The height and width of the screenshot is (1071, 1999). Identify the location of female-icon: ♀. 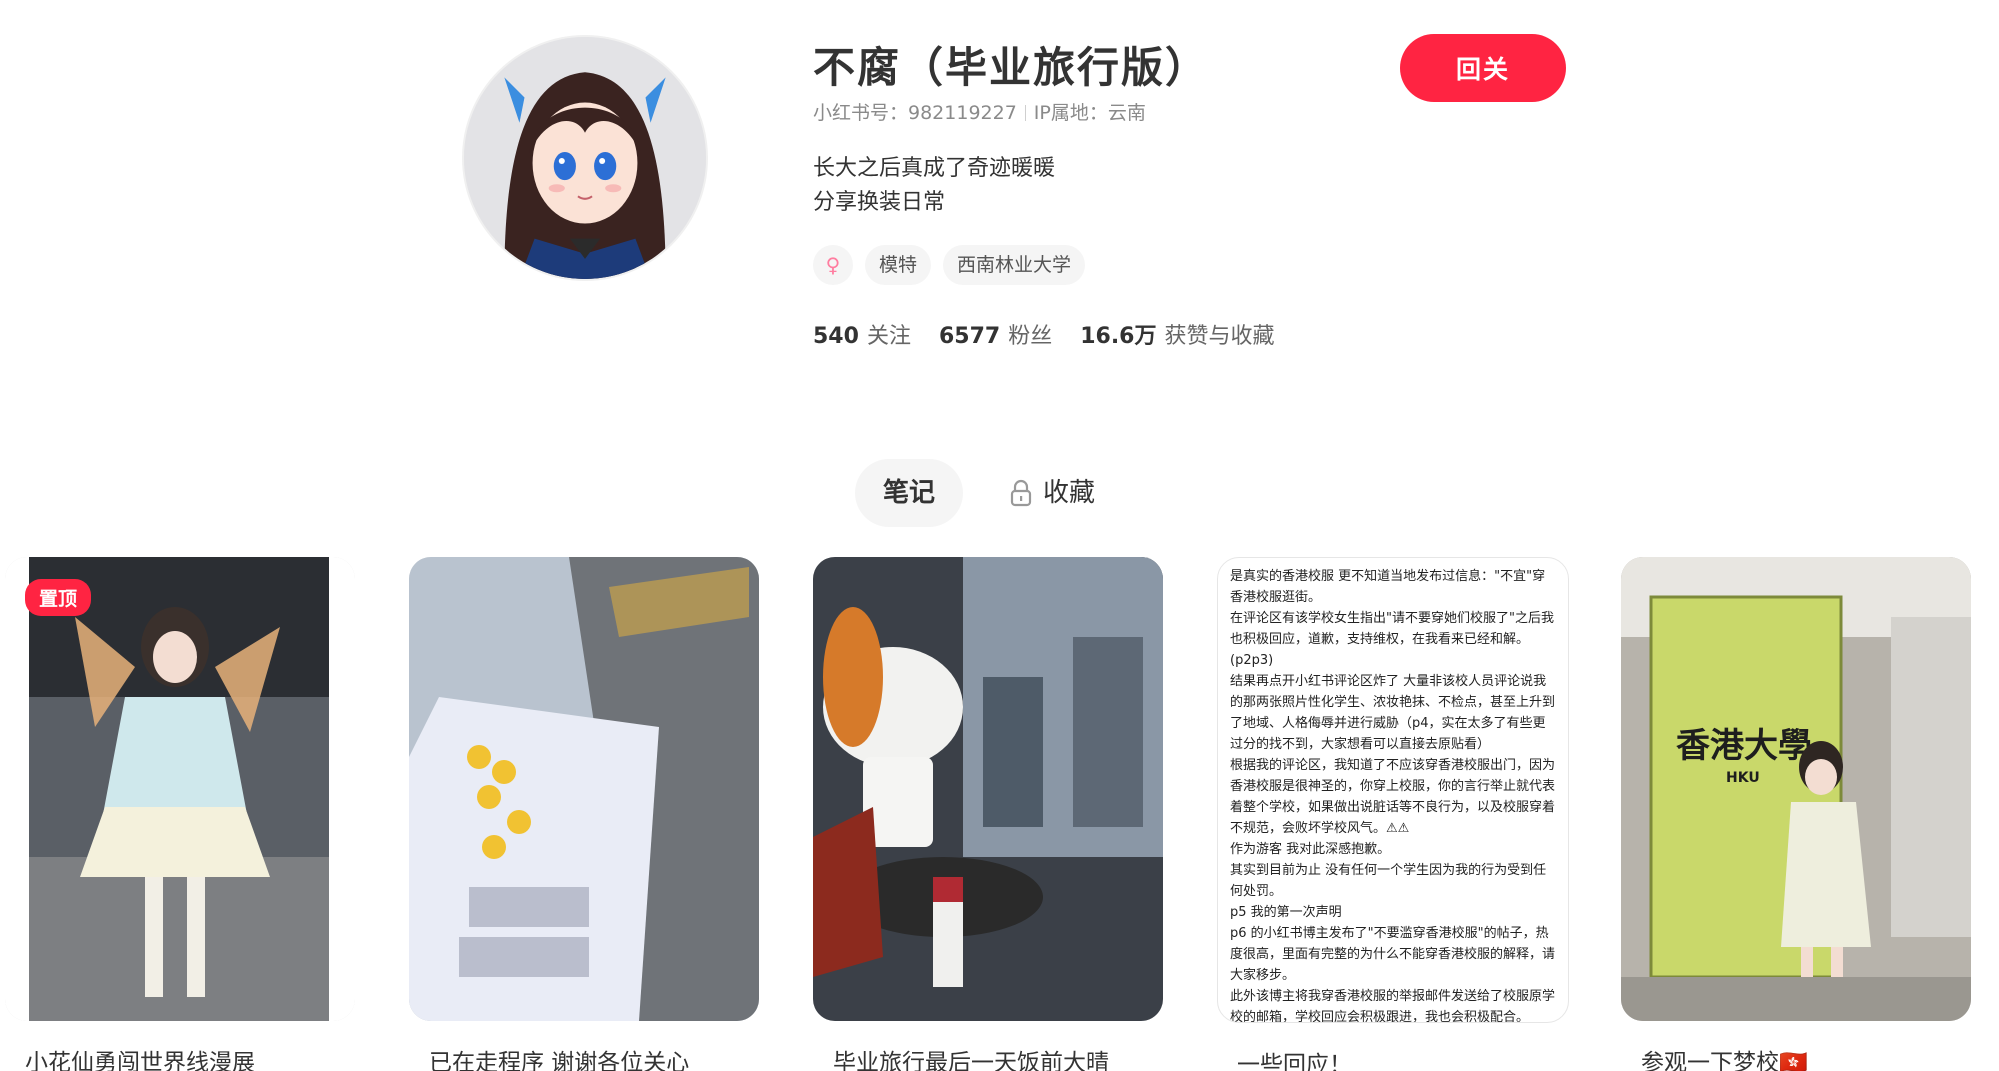
(833, 265).